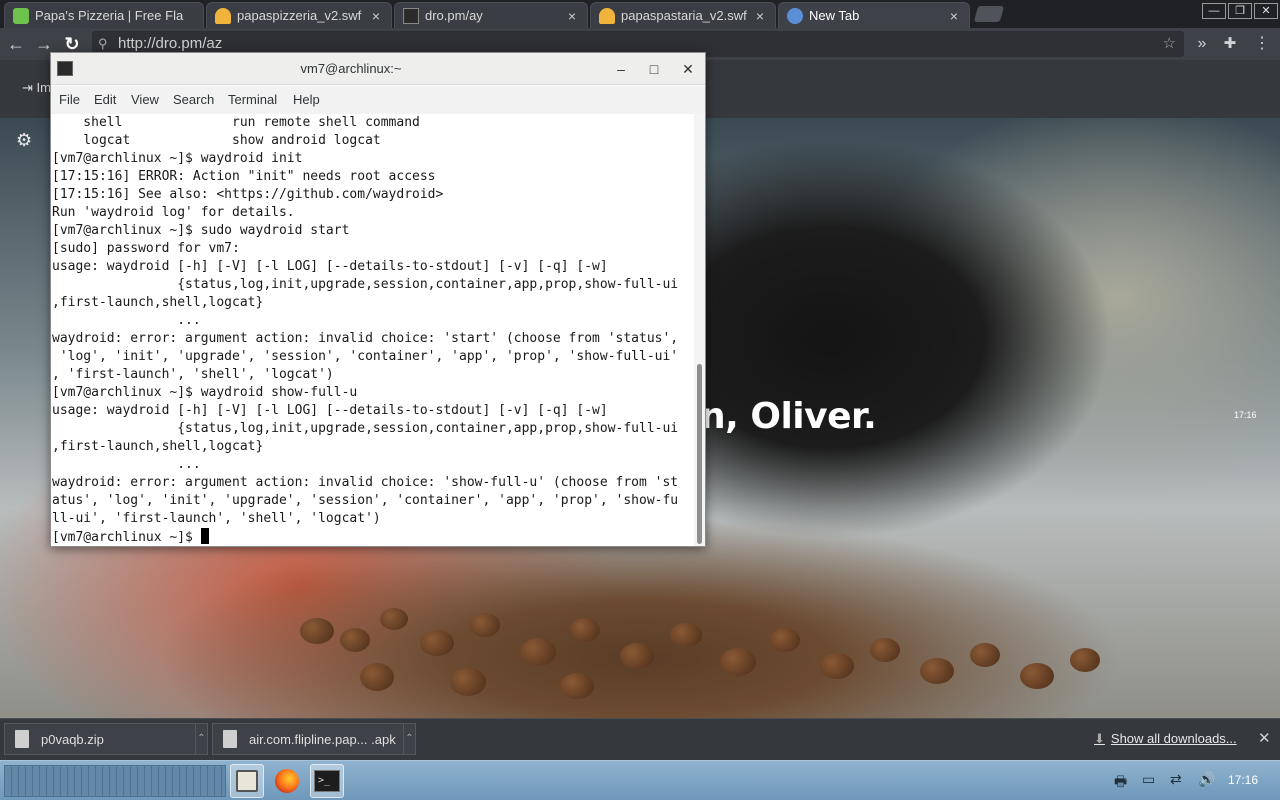  I want to click on terminal-cursor, so click(204, 536).